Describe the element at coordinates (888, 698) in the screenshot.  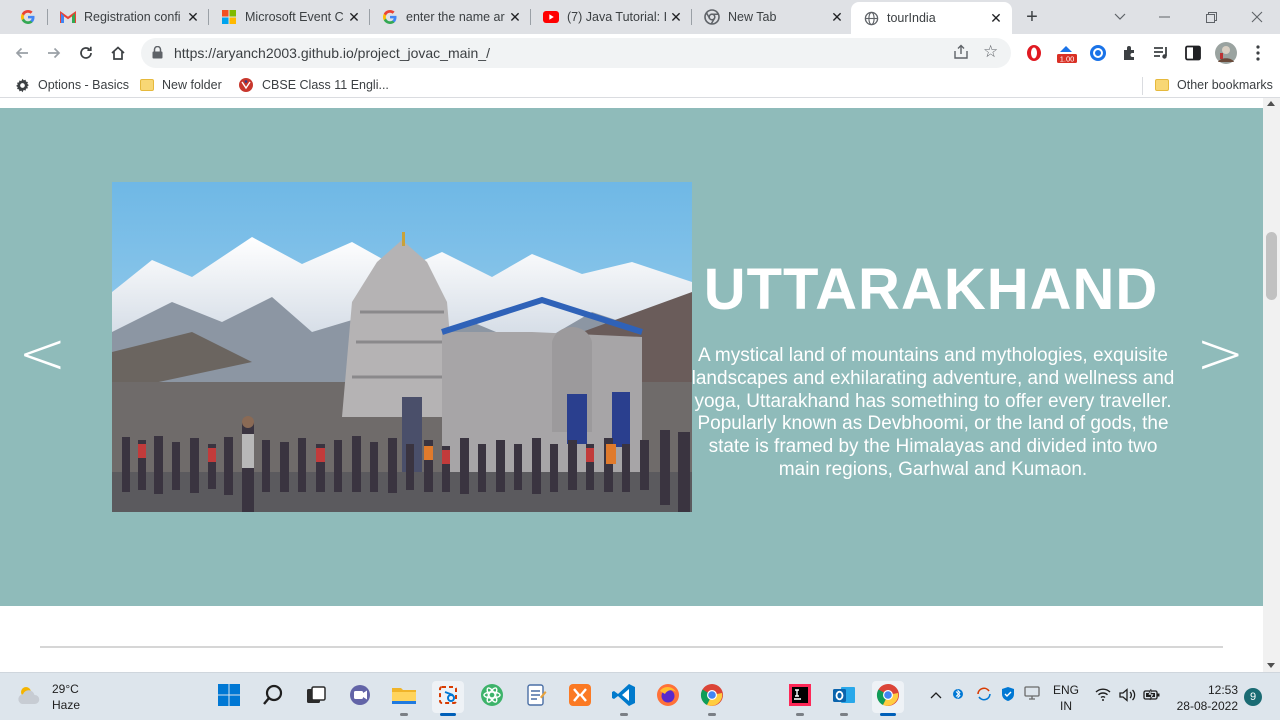
I see `chrome-active-button` at that location.